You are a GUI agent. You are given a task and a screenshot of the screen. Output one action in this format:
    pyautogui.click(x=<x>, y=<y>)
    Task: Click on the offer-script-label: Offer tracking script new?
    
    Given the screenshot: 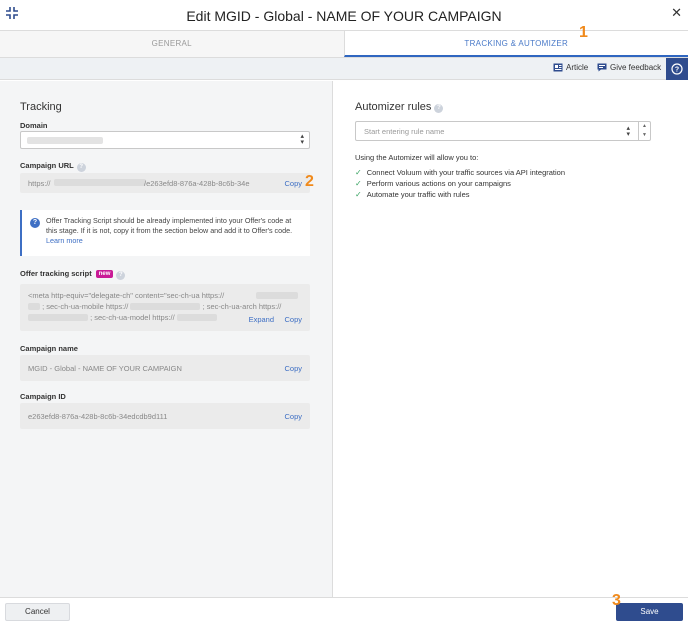 What is the action you would take?
    pyautogui.click(x=73, y=274)
    